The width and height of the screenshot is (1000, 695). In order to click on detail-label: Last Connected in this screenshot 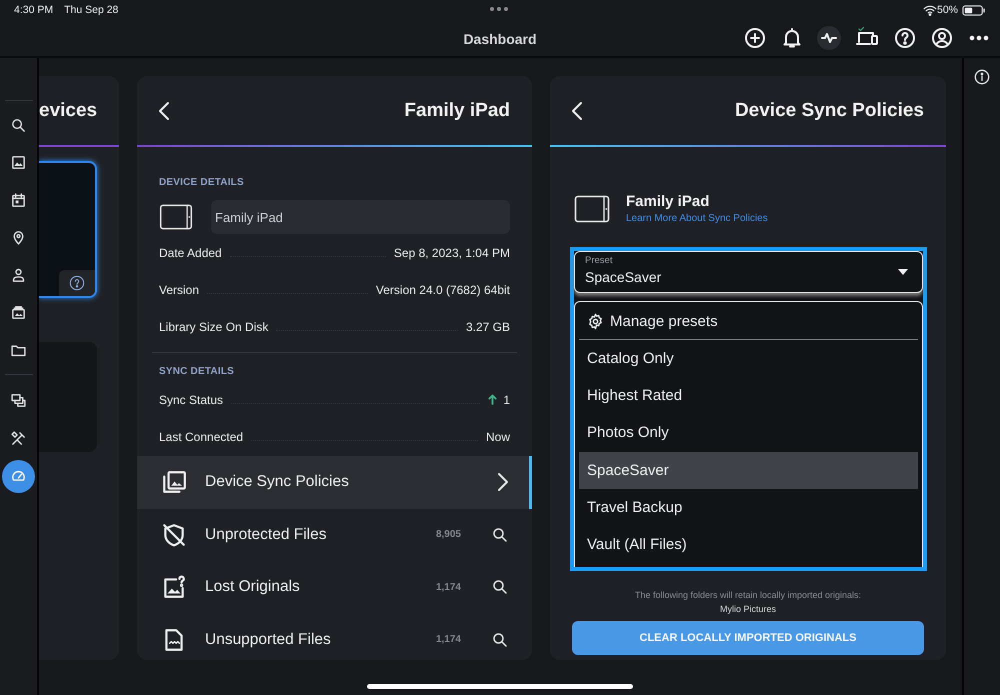, I will do `click(201, 437)`.